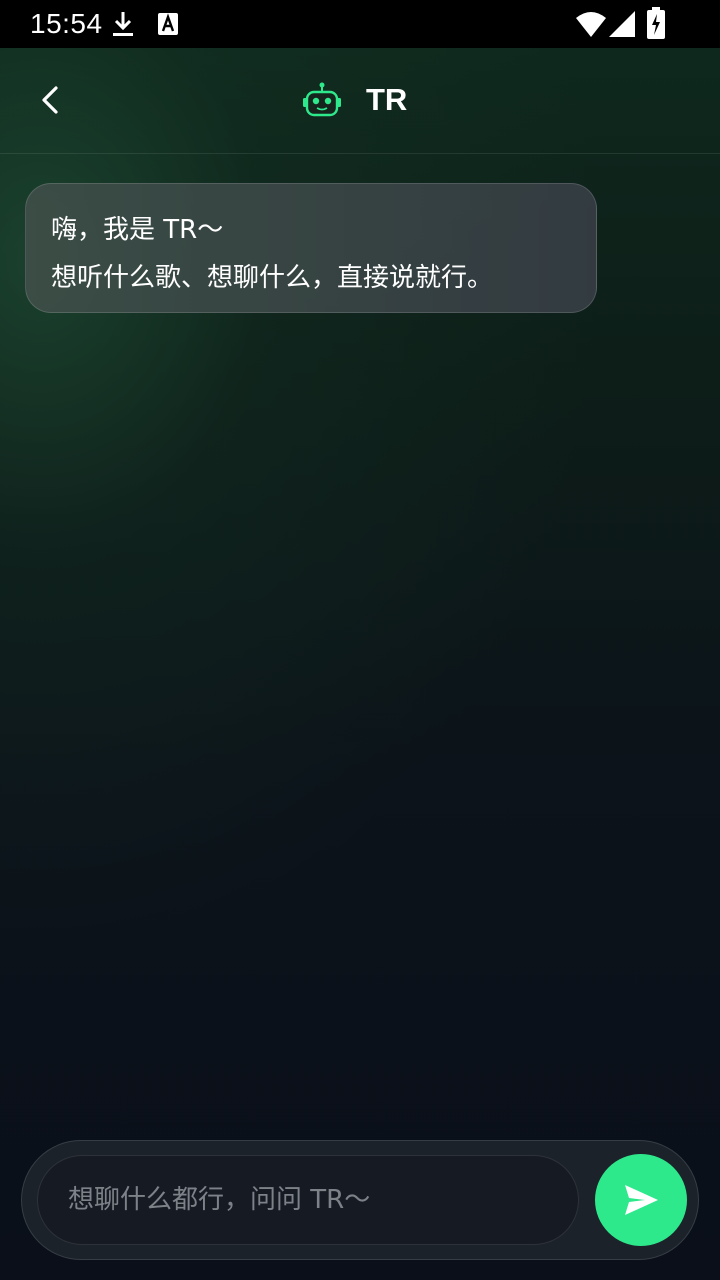  What do you see at coordinates (311, 248) in the screenshot?
I see `bot-message-bubble: 嗨，我是 TR～ 想听什么歌、想聊什么，直接说就行。` at bounding box center [311, 248].